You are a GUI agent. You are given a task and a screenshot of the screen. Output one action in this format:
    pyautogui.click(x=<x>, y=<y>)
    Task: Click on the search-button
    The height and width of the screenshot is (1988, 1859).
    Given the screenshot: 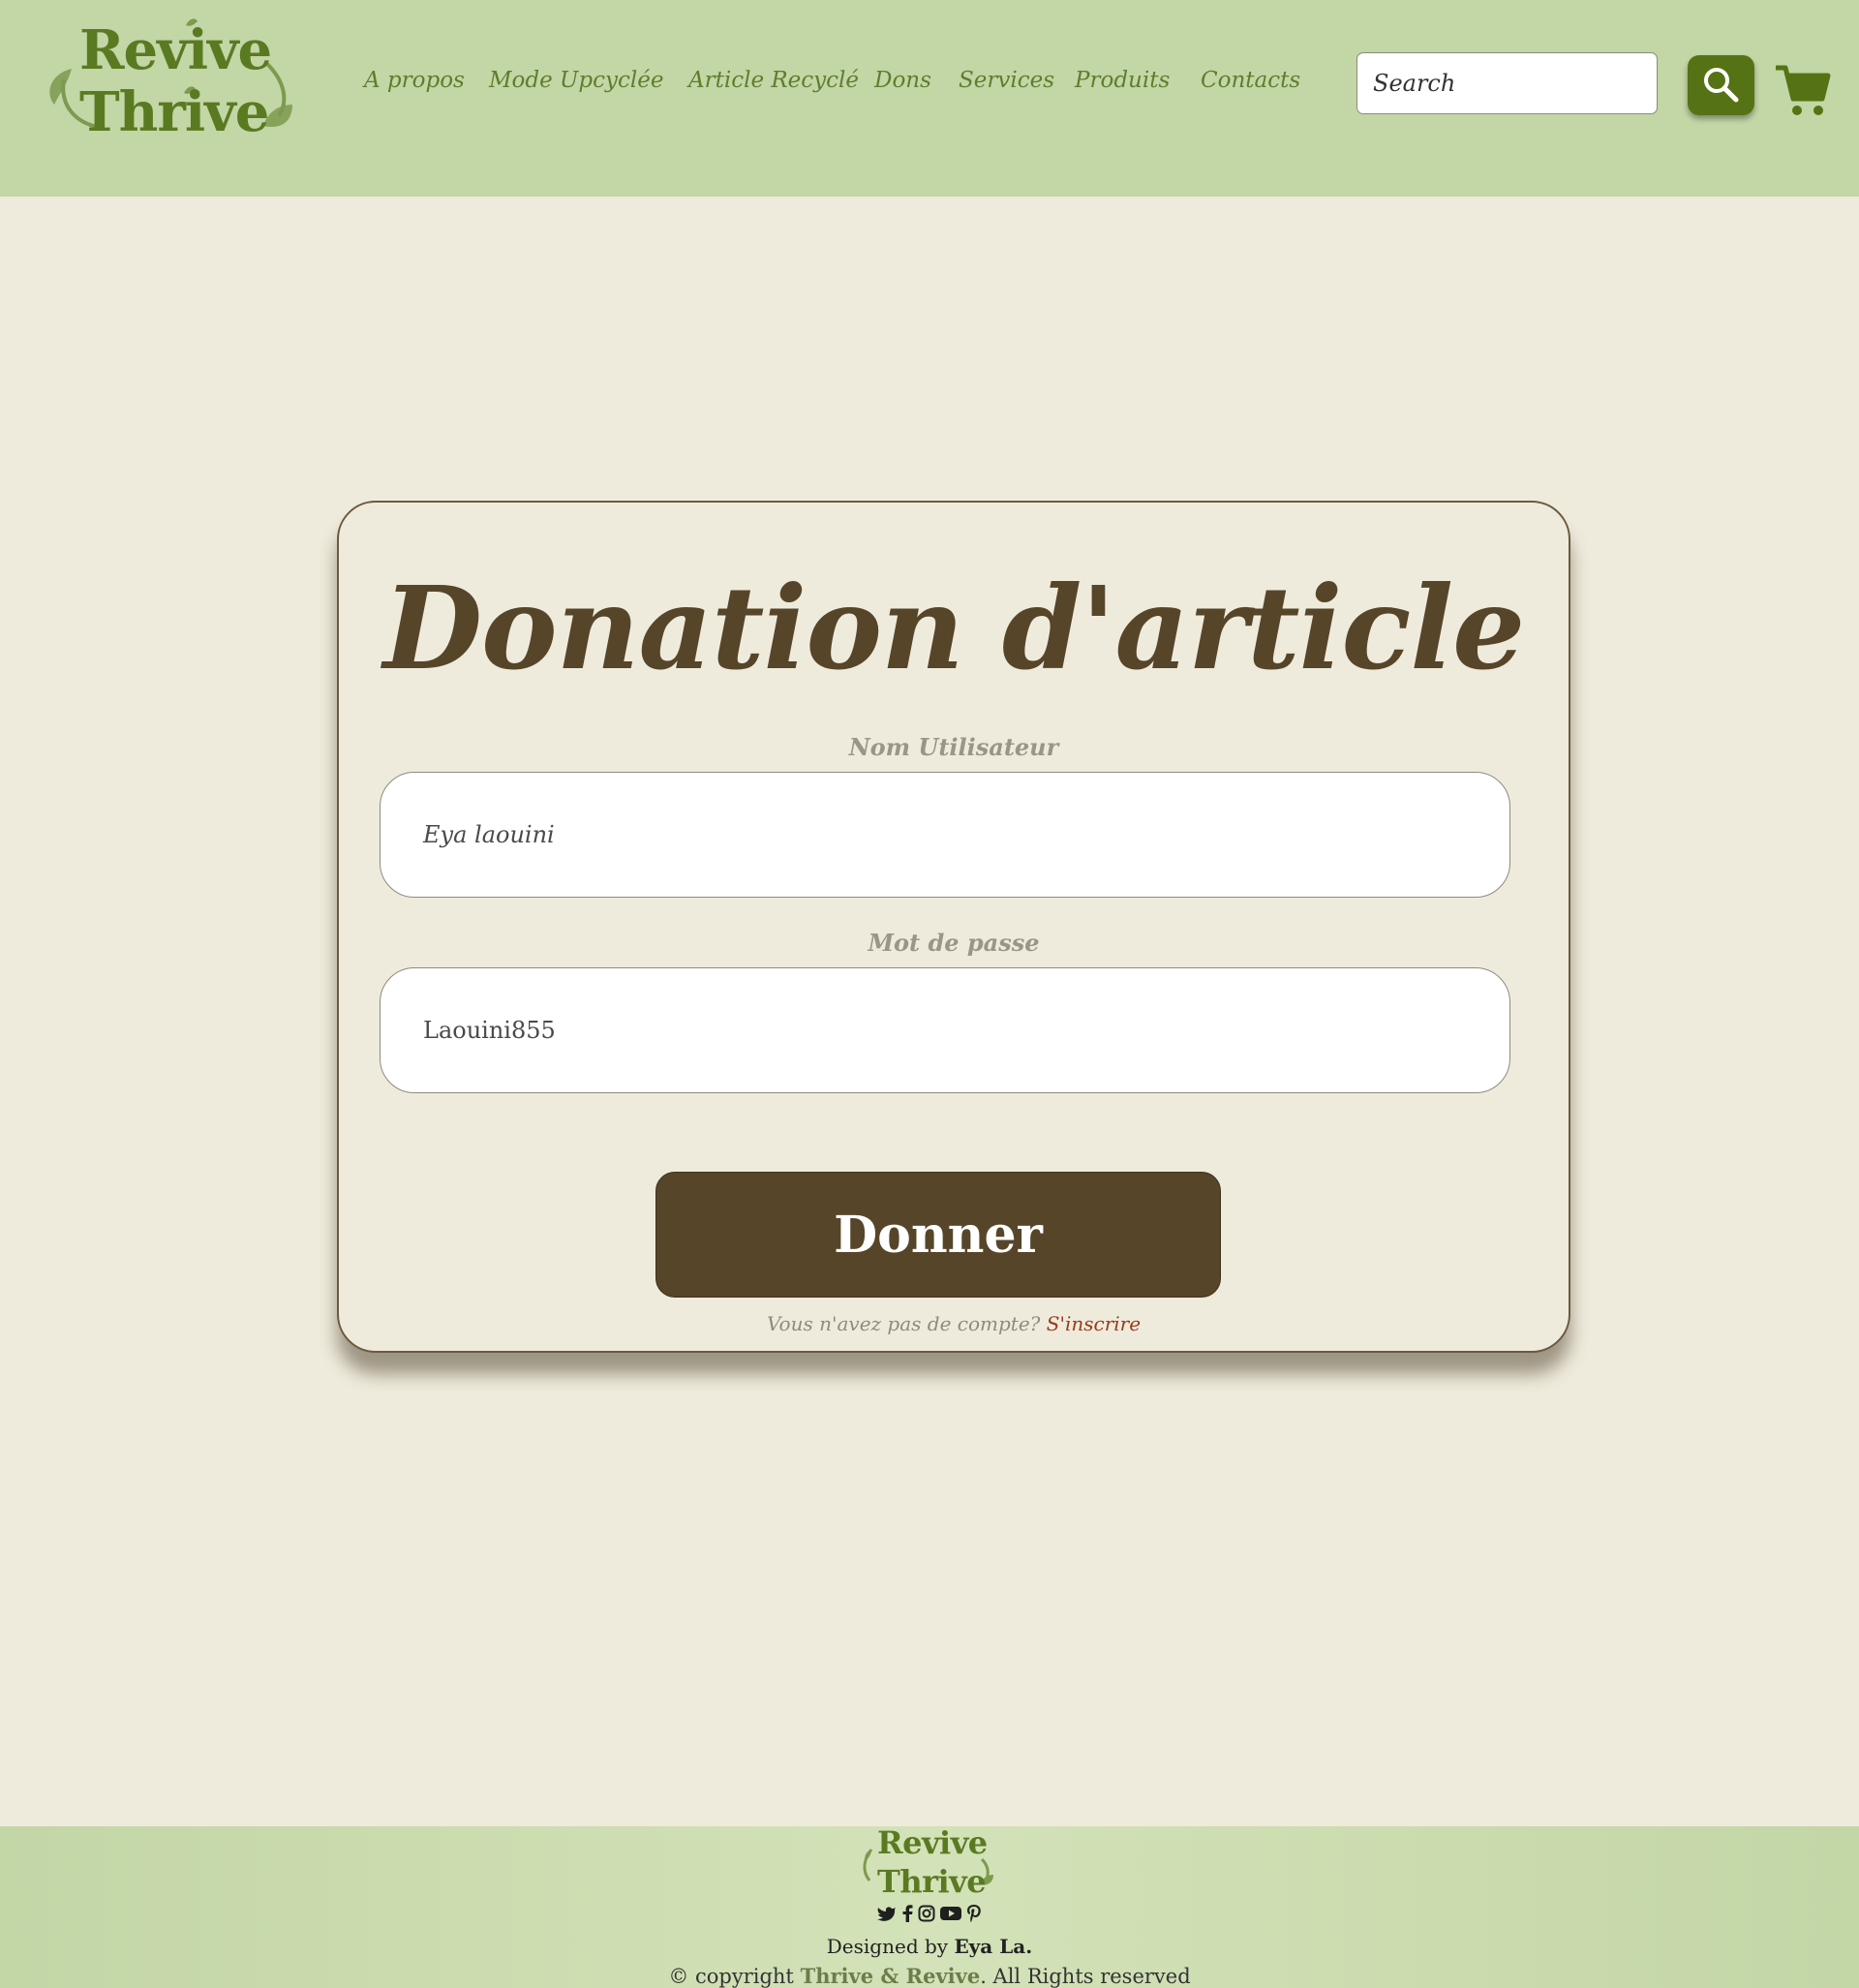 What is the action you would take?
    pyautogui.click(x=1721, y=85)
    